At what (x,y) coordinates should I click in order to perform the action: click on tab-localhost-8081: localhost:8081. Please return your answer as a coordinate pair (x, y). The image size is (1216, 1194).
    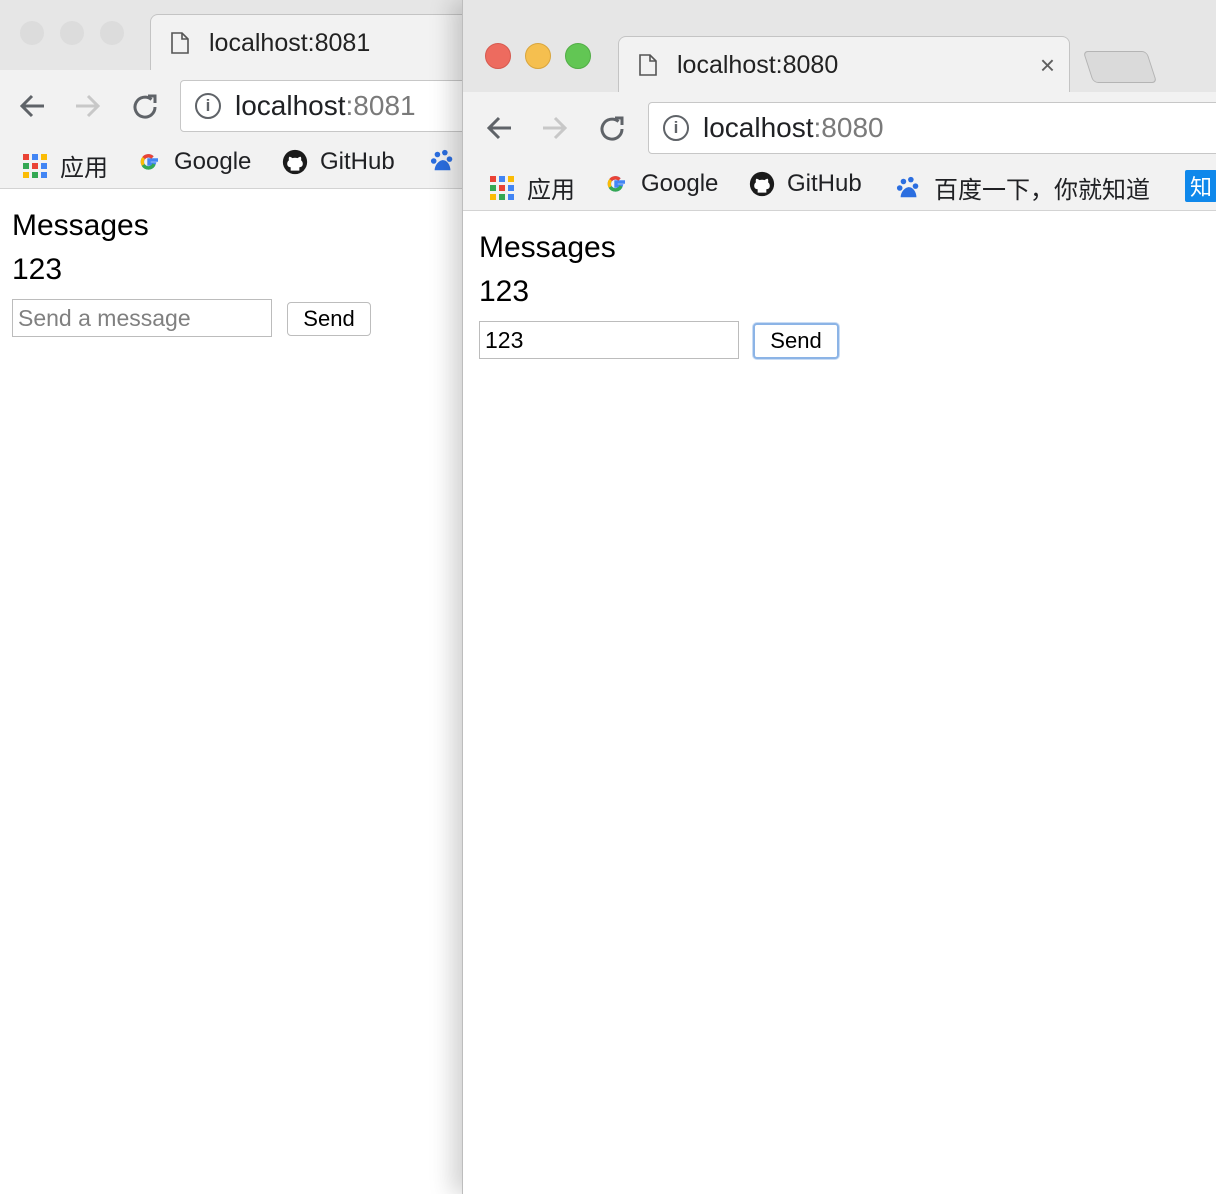
    Looking at the image, I should click on (310, 42).